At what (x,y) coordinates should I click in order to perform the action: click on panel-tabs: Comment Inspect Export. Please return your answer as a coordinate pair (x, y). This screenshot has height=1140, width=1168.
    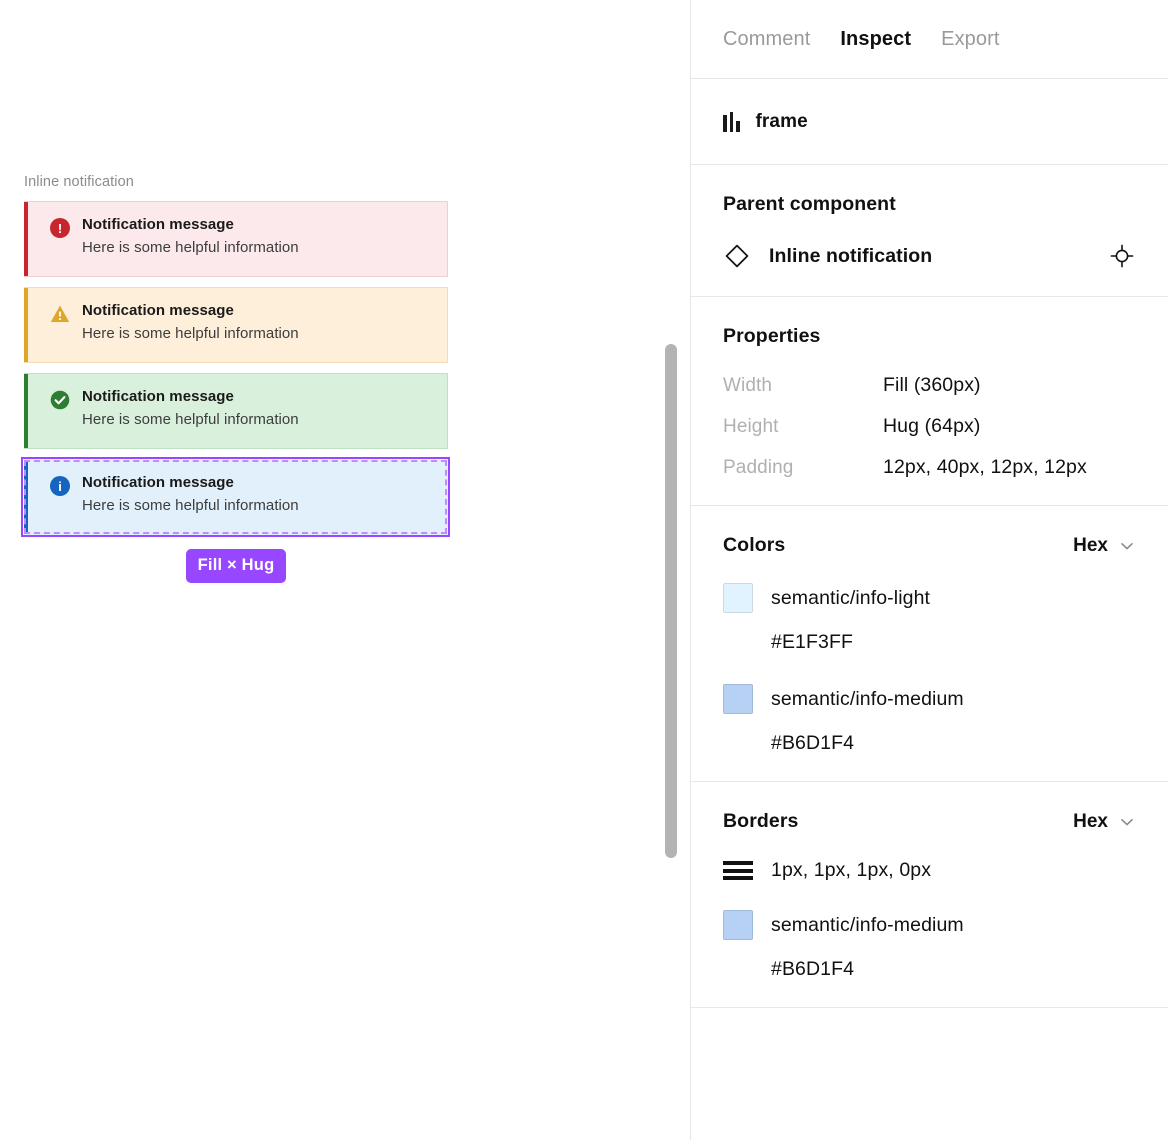
    Looking at the image, I should click on (929, 39).